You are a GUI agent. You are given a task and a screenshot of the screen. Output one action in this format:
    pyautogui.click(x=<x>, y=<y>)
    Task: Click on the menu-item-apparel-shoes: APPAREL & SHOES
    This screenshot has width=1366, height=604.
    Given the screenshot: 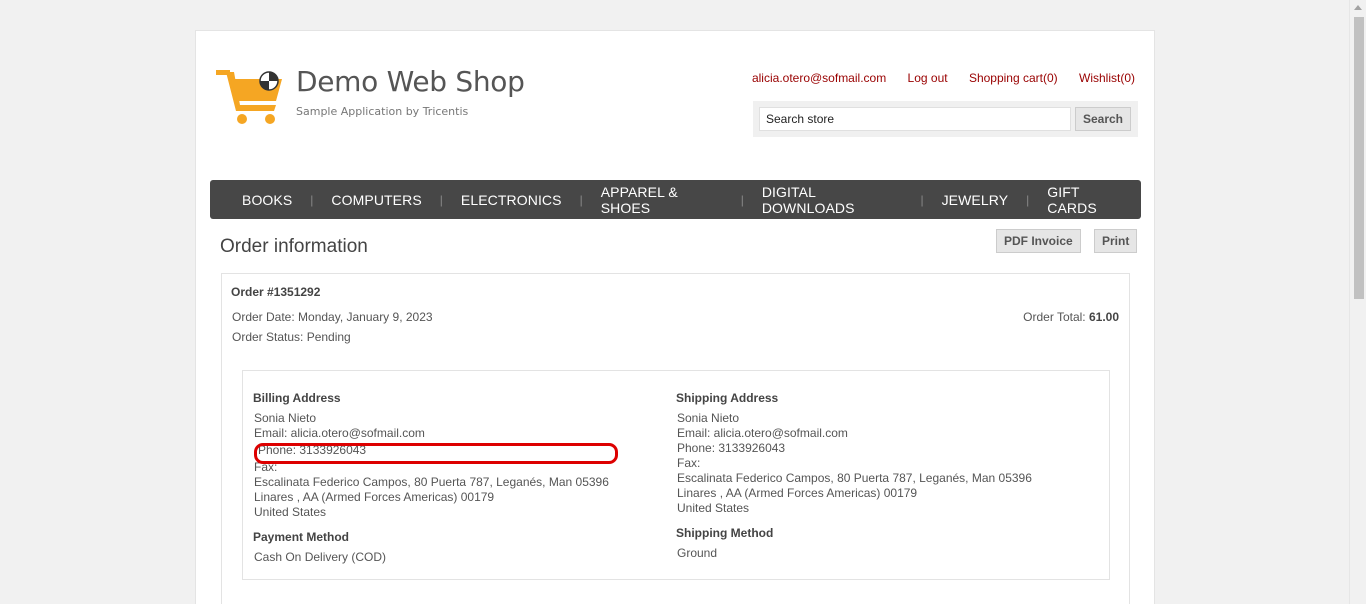 What is the action you would take?
    pyautogui.click(x=662, y=200)
    